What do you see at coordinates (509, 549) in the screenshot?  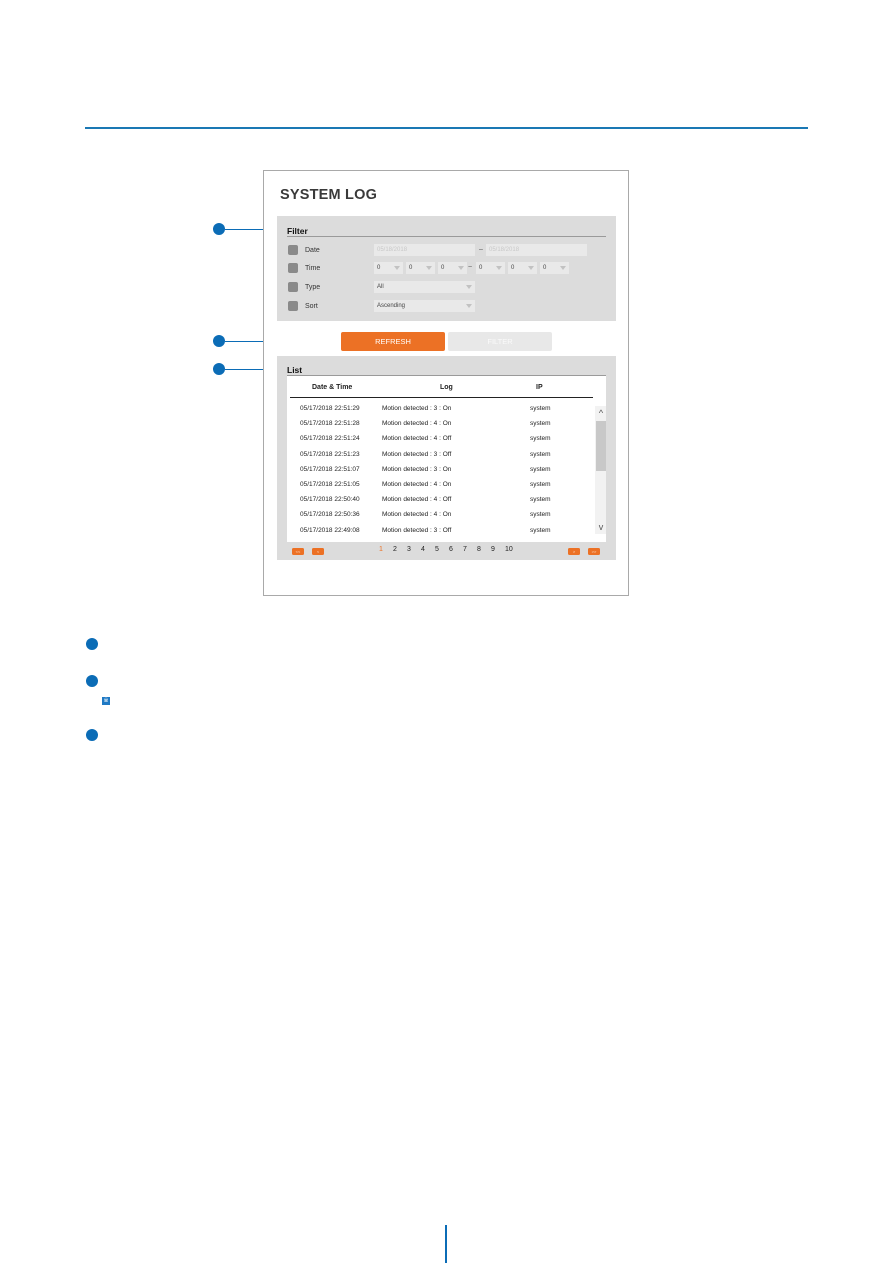 I see `page-link: 10` at bounding box center [509, 549].